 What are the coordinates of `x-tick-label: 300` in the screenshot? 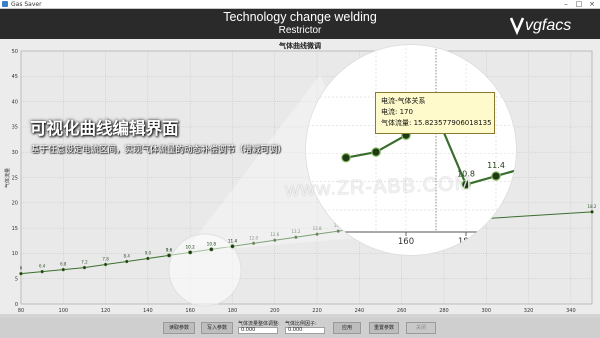 It's located at (486, 311).